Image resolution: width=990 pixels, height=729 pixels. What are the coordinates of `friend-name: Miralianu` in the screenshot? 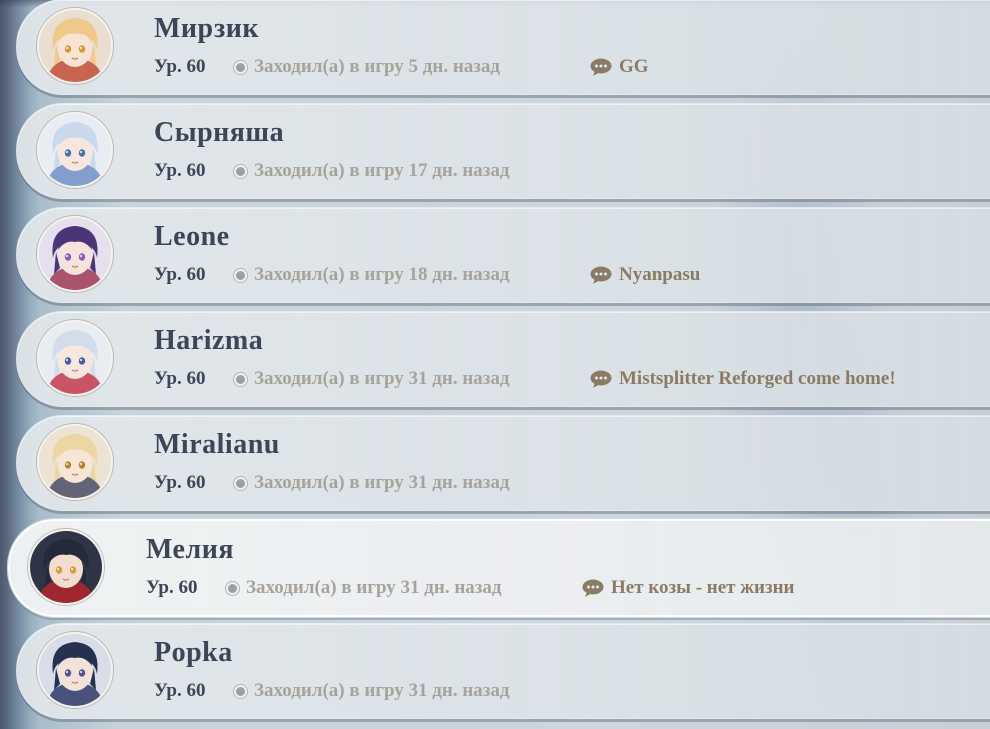 It's located at (217, 444).